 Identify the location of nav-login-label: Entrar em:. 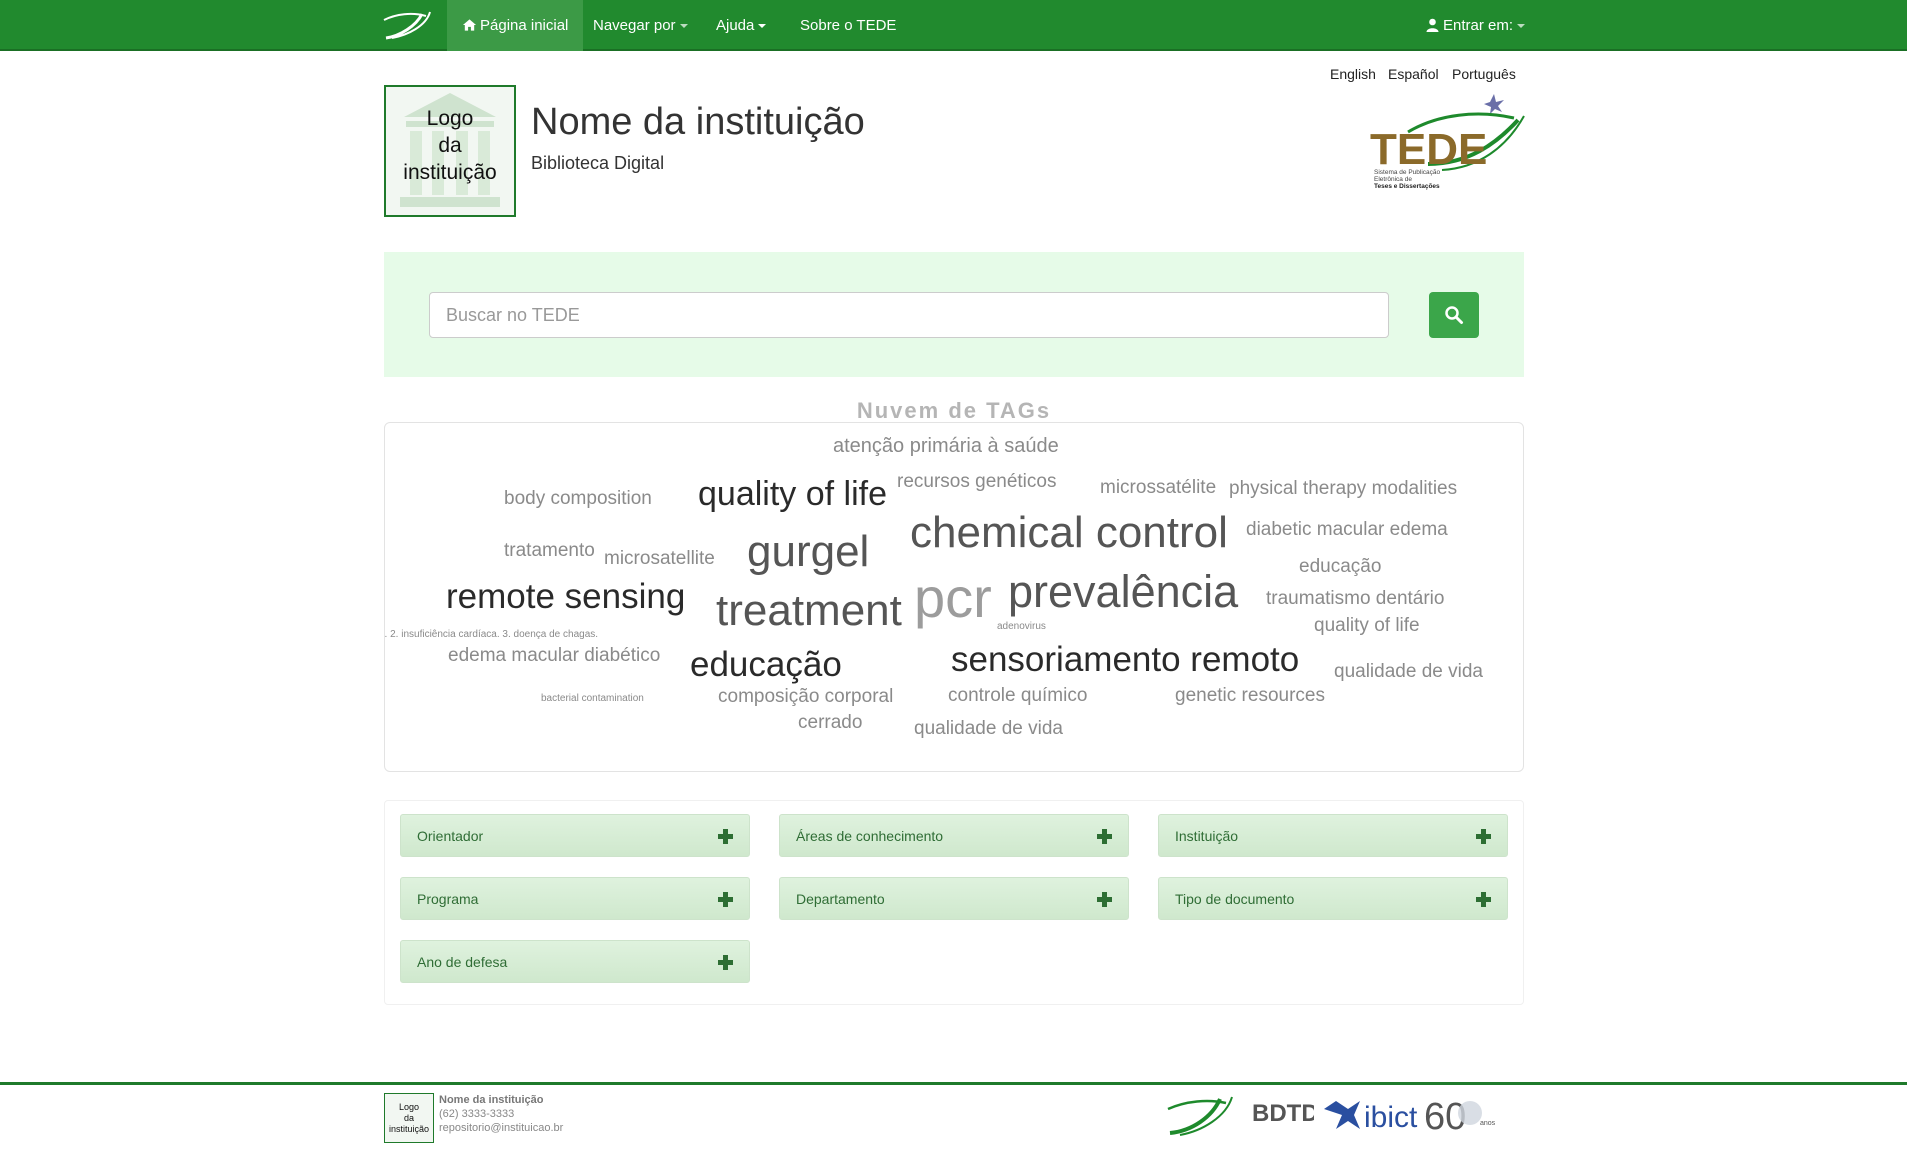
(1478, 25).